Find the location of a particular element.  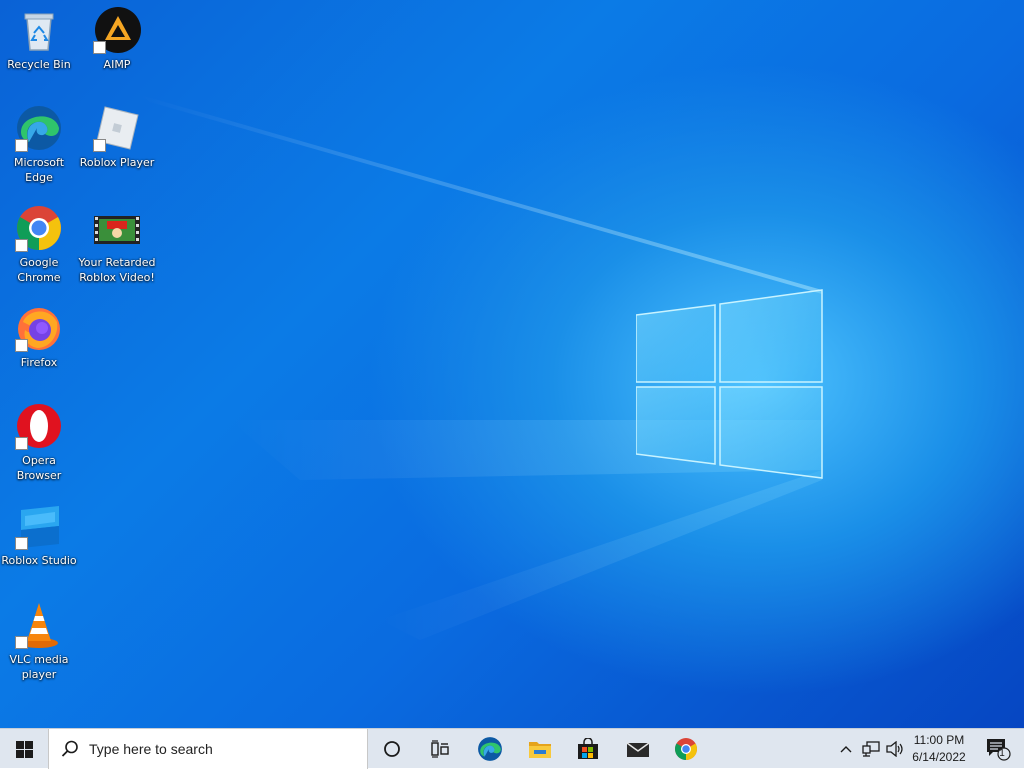

vlc-icon is located at coordinates (39, 625).